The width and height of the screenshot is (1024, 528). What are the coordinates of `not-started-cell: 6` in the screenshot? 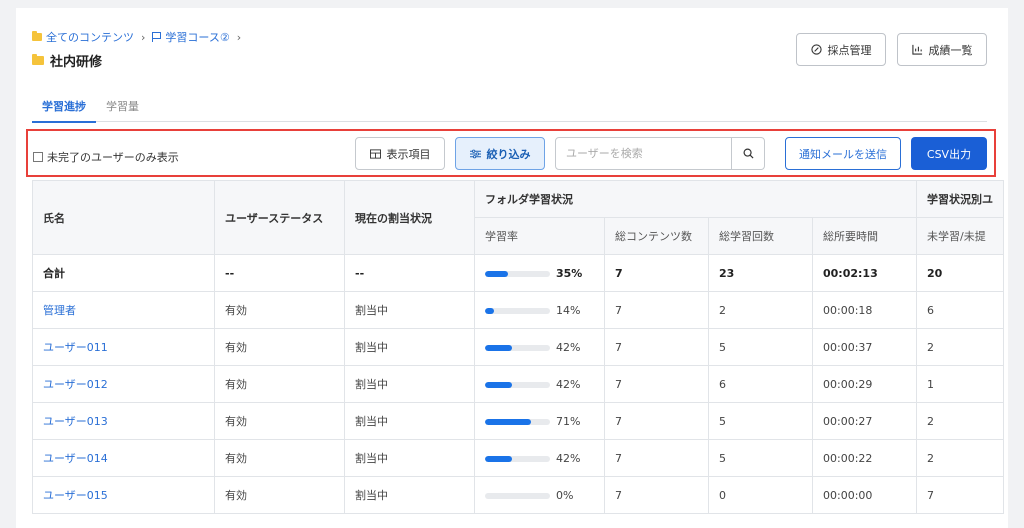 It's located at (960, 310).